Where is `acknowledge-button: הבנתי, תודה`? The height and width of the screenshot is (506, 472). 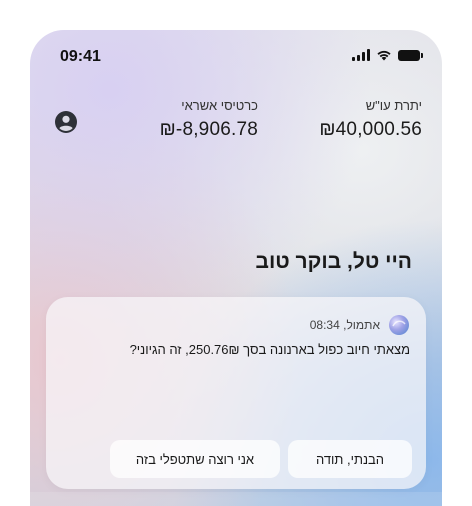 acknowledge-button: הבנתי, תודה is located at coordinates (350, 459).